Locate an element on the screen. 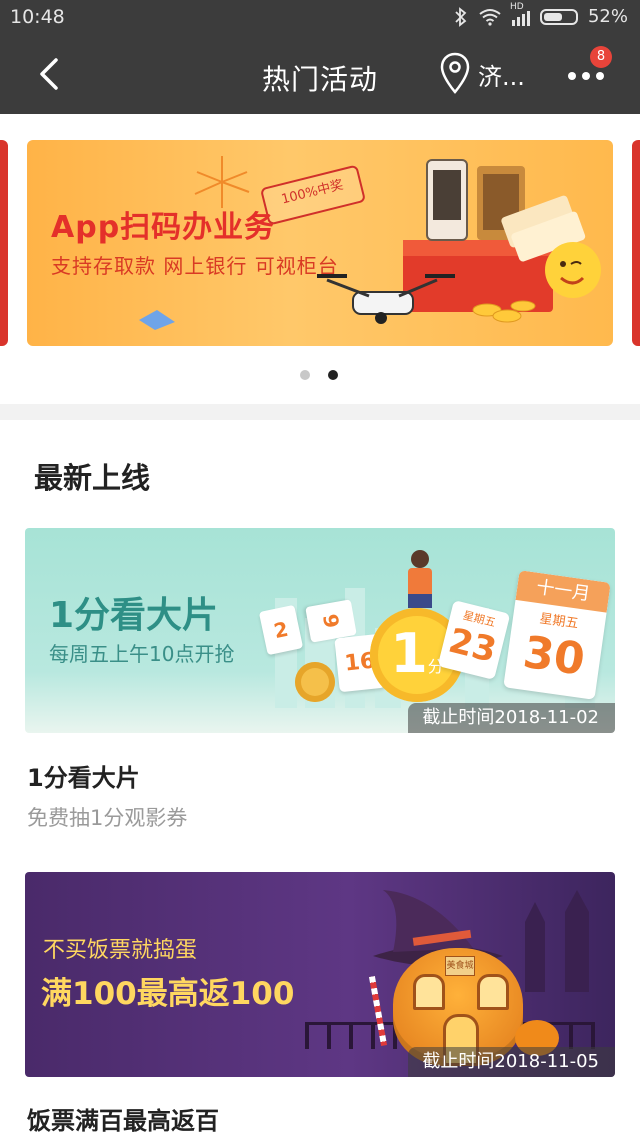 The image size is (640, 1138). activity-title: 1分看大片 is located at coordinates (83, 775).